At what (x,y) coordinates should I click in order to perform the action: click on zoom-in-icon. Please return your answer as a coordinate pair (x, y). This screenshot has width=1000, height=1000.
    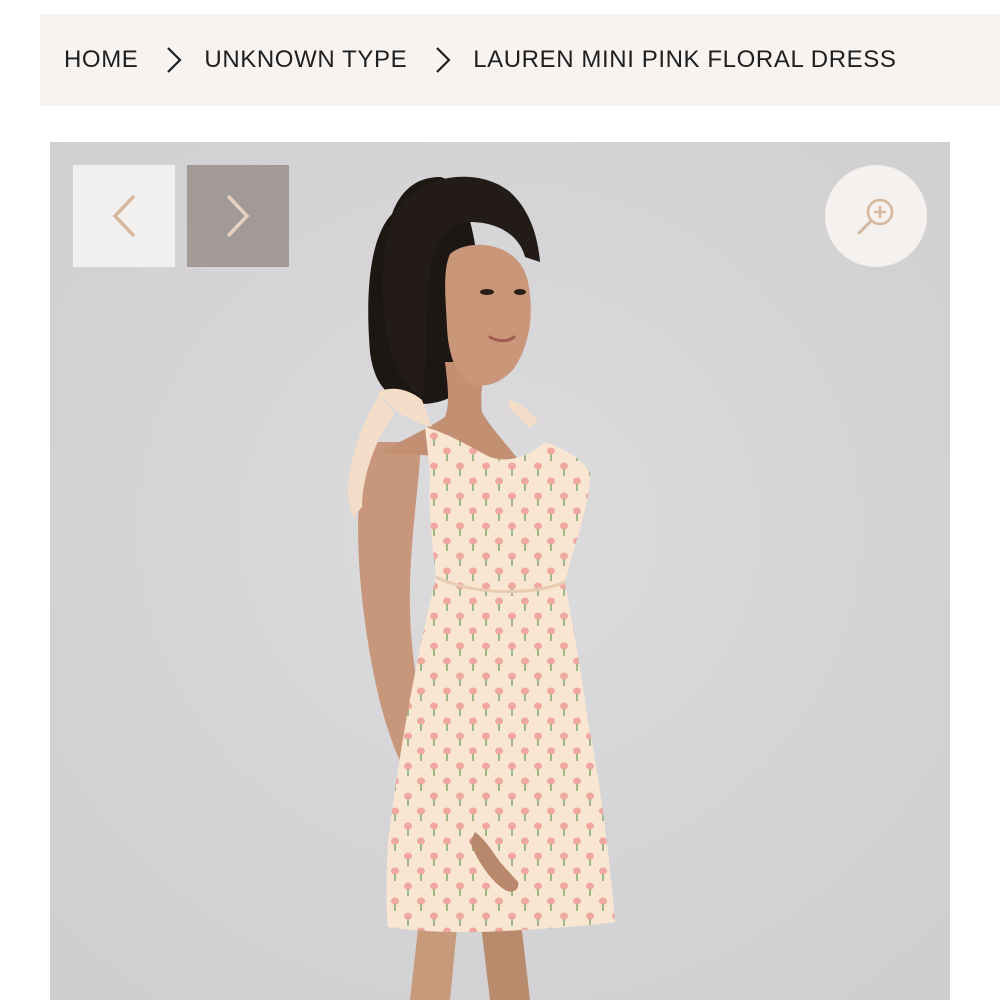
    Looking at the image, I should click on (875, 216).